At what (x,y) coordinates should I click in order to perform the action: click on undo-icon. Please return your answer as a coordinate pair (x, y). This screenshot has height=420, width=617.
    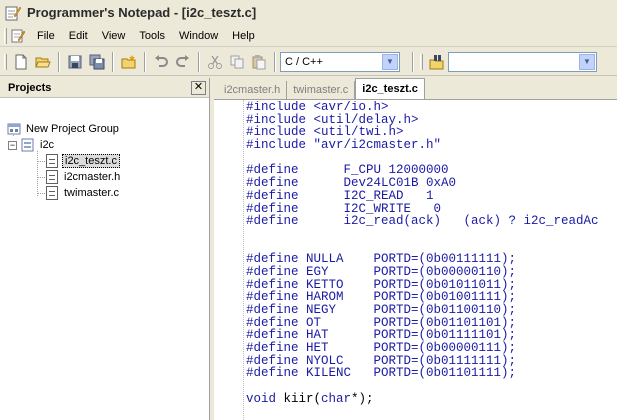
    Looking at the image, I should click on (161, 60).